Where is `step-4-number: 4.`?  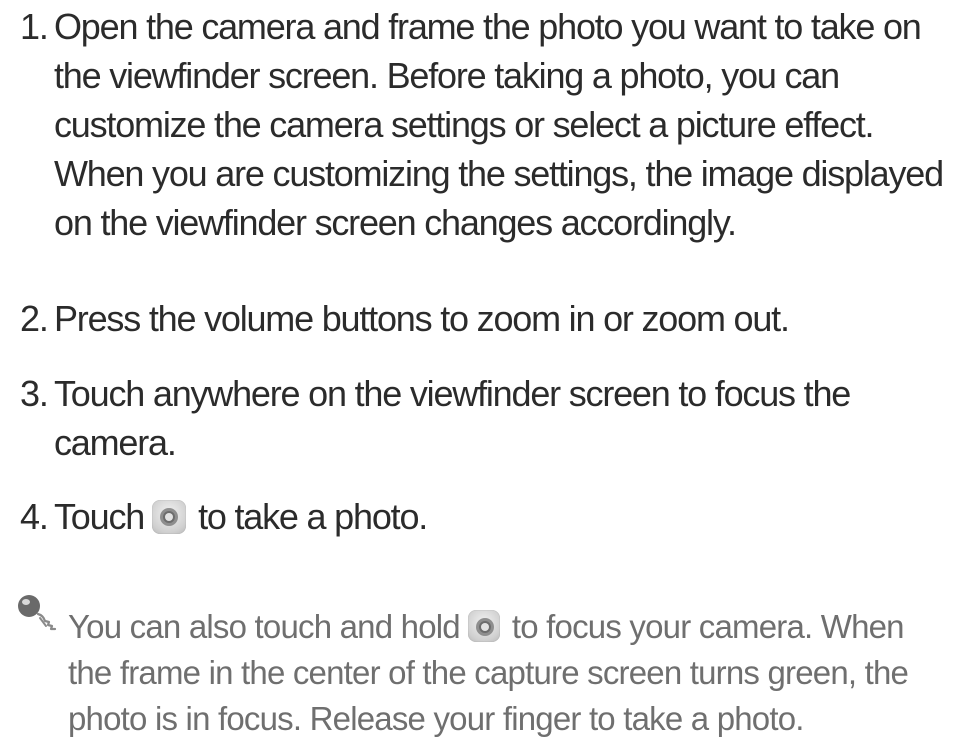 step-4-number: 4. is located at coordinates (34, 516).